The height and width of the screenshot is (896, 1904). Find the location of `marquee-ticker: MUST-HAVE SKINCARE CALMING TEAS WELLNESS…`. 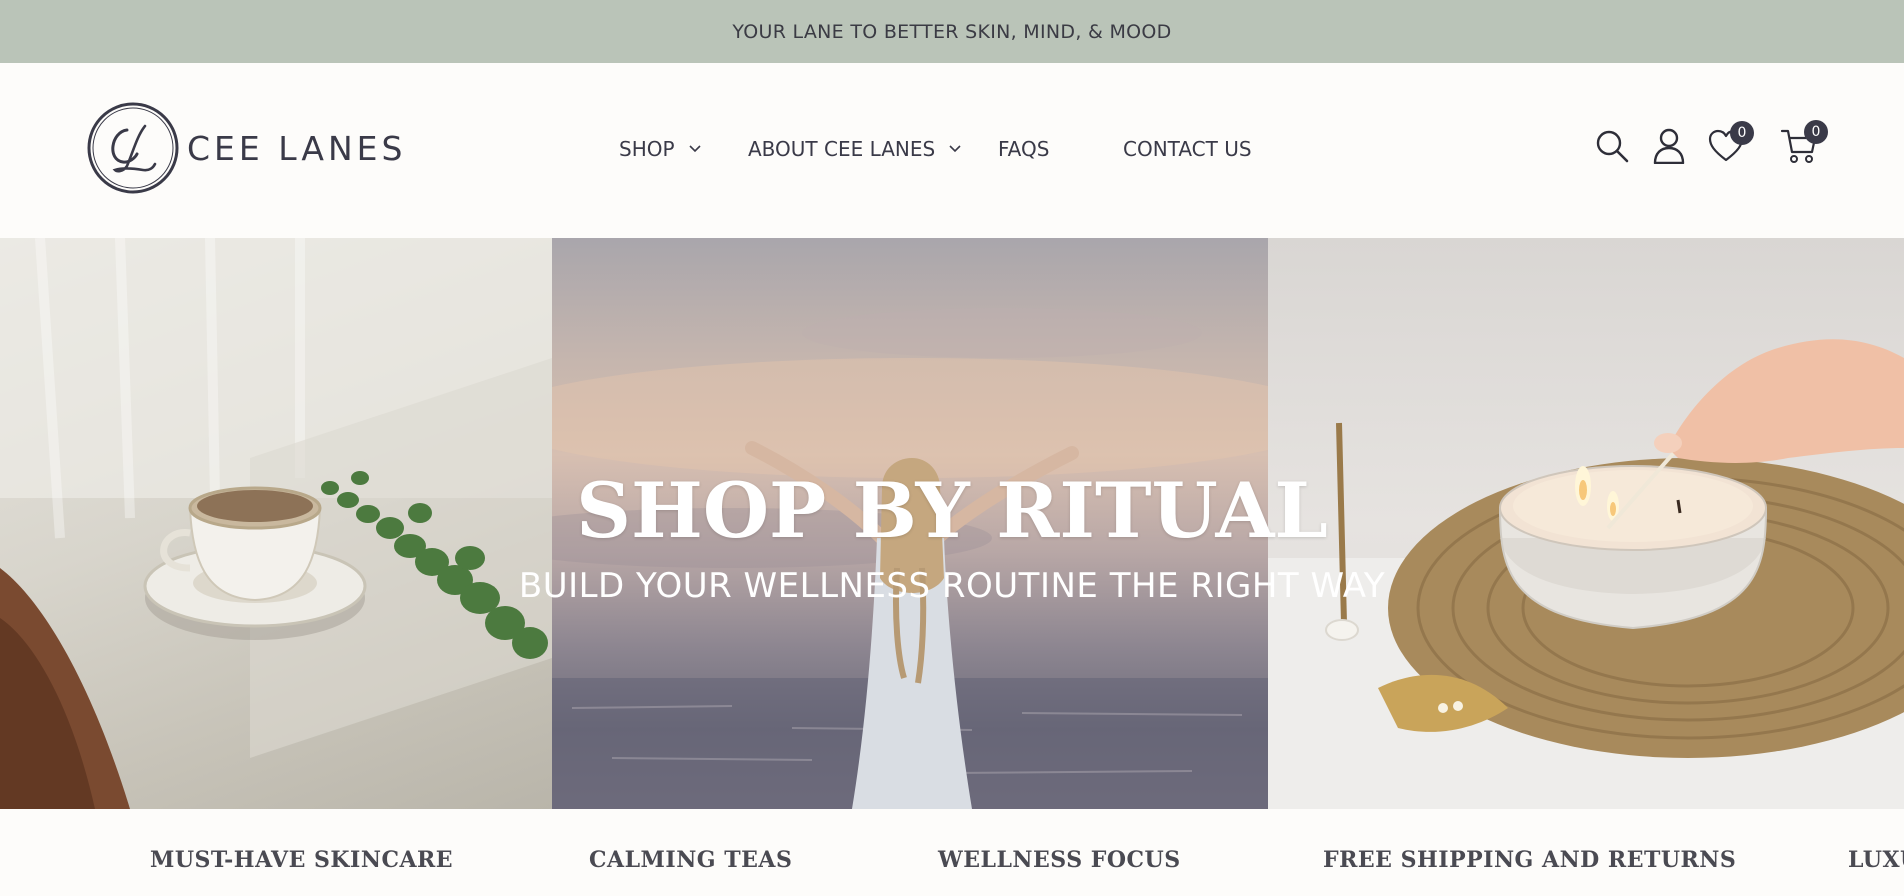

marquee-ticker: MUST-HAVE SKINCARE CALMING TEAS WELLNESS… is located at coordinates (952, 852).